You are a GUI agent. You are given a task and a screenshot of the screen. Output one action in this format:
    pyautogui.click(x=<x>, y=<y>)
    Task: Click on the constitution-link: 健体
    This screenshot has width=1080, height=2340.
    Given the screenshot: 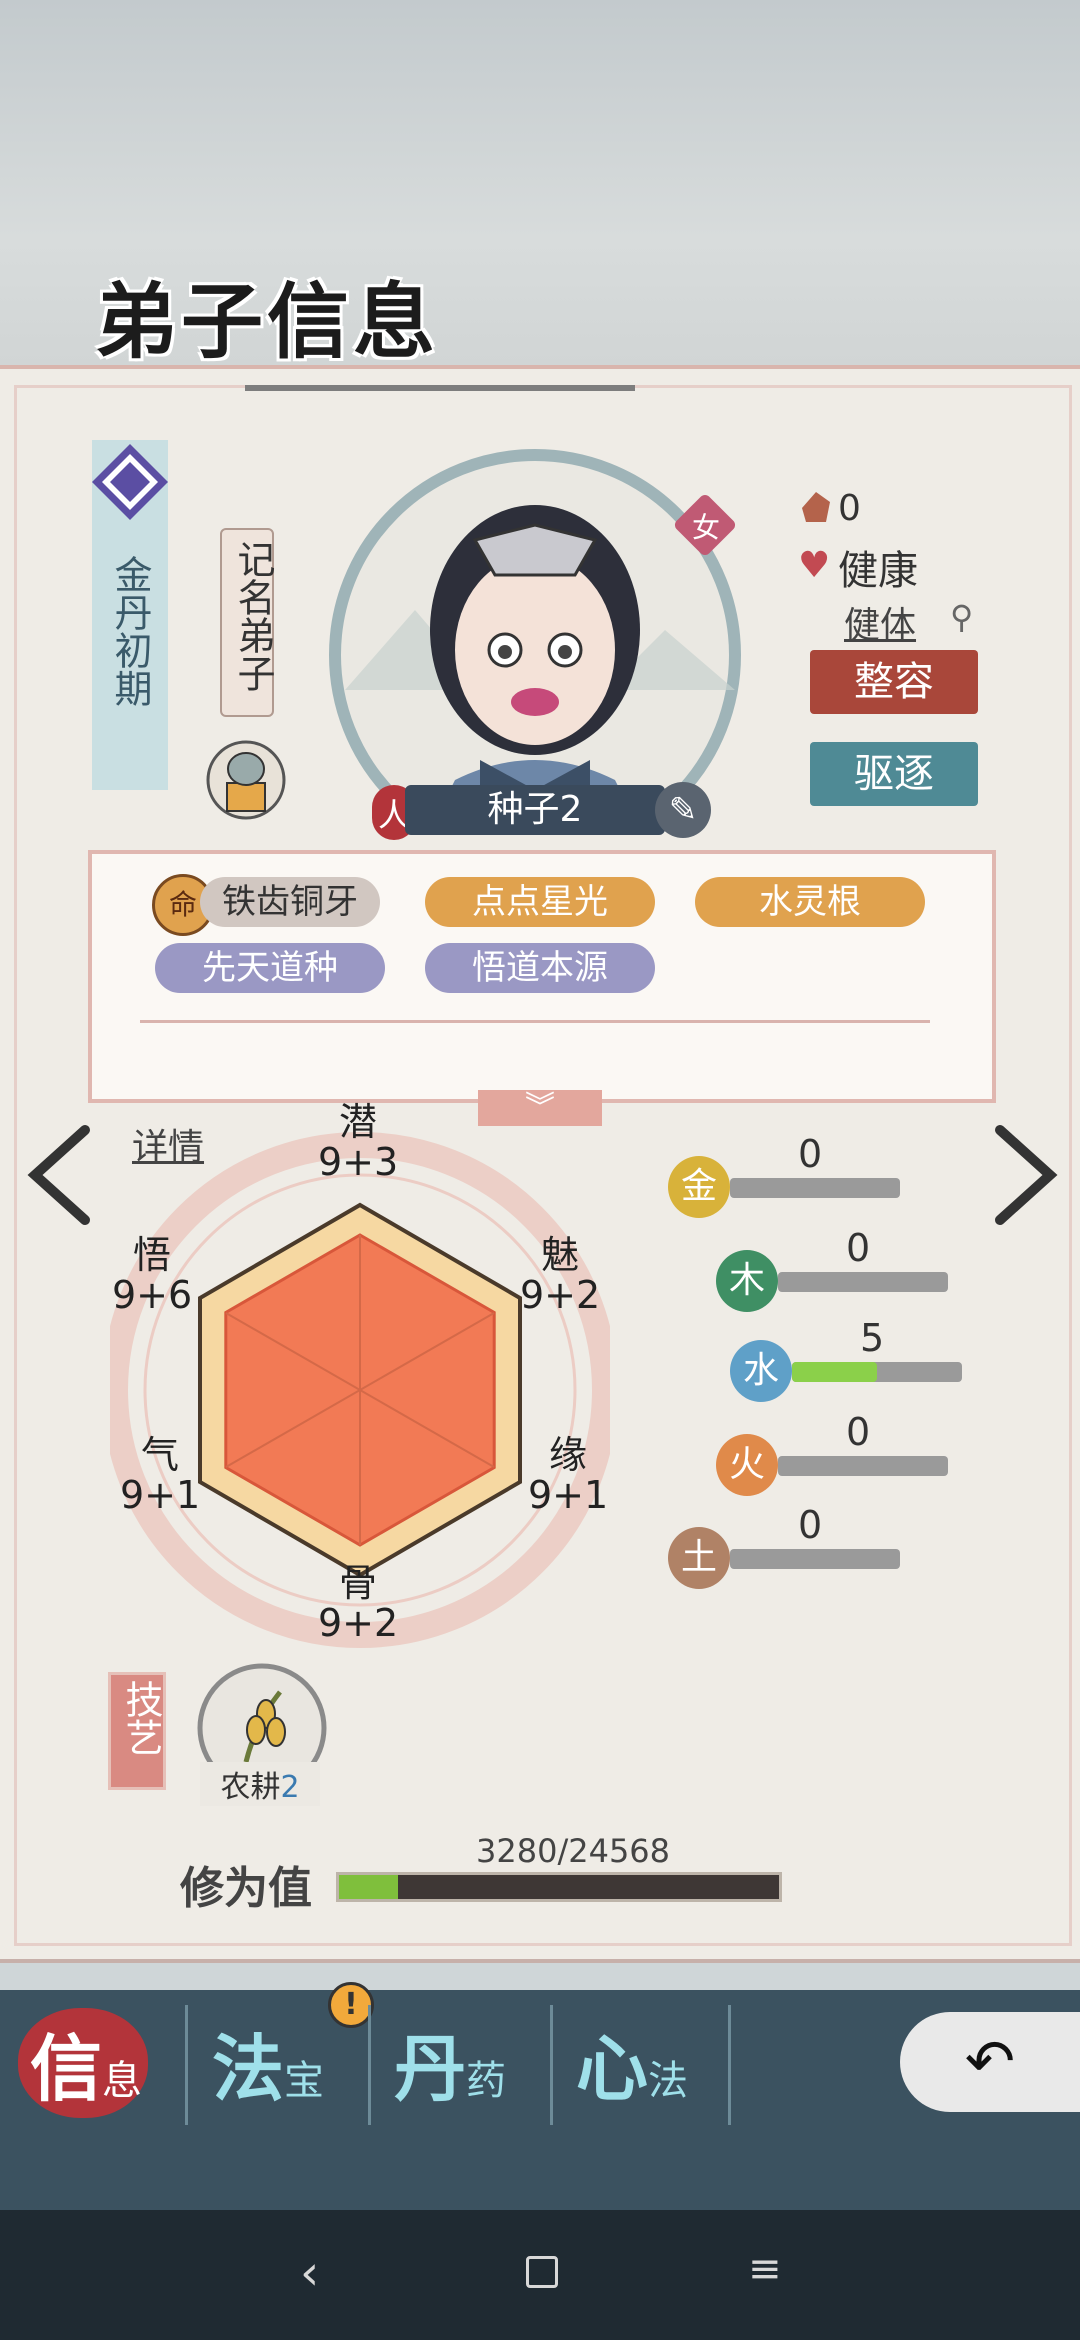 What is the action you would take?
    pyautogui.click(x=880, y=622)
    